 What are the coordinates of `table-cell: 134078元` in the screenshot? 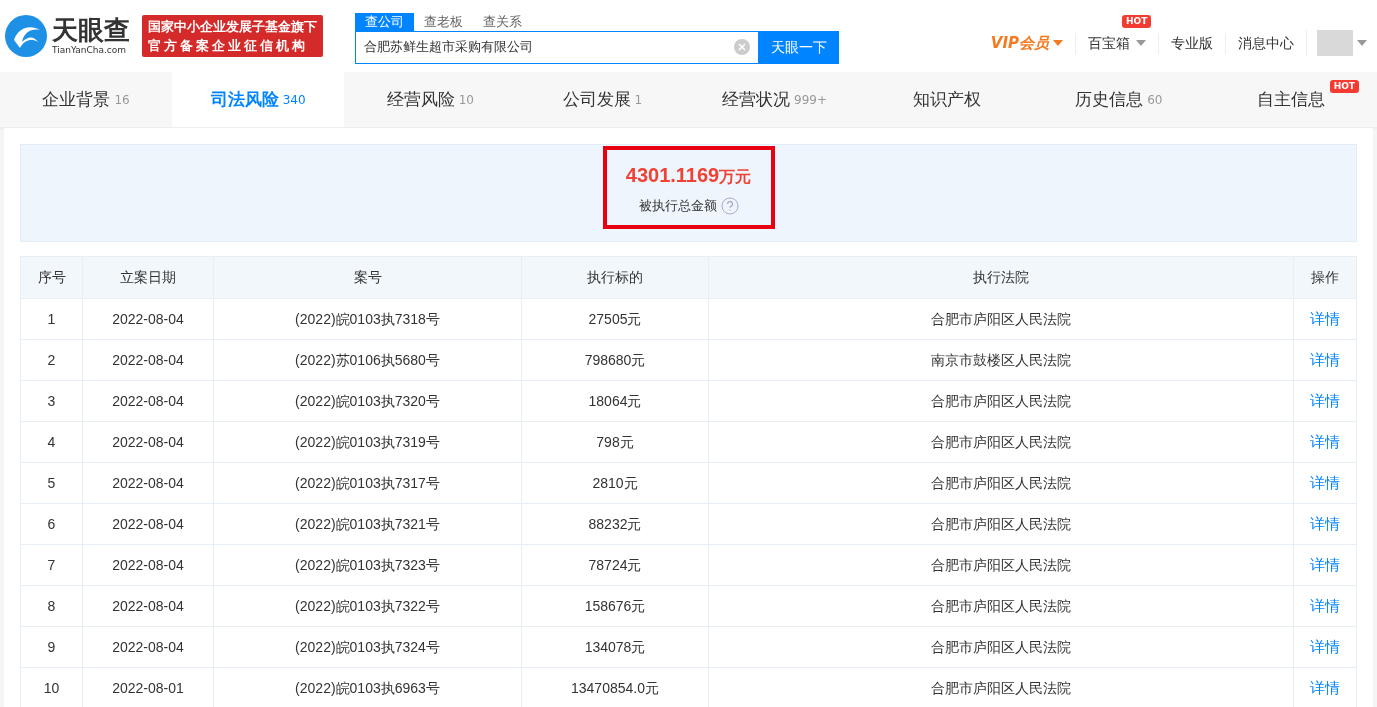 It's located at (615, 647).